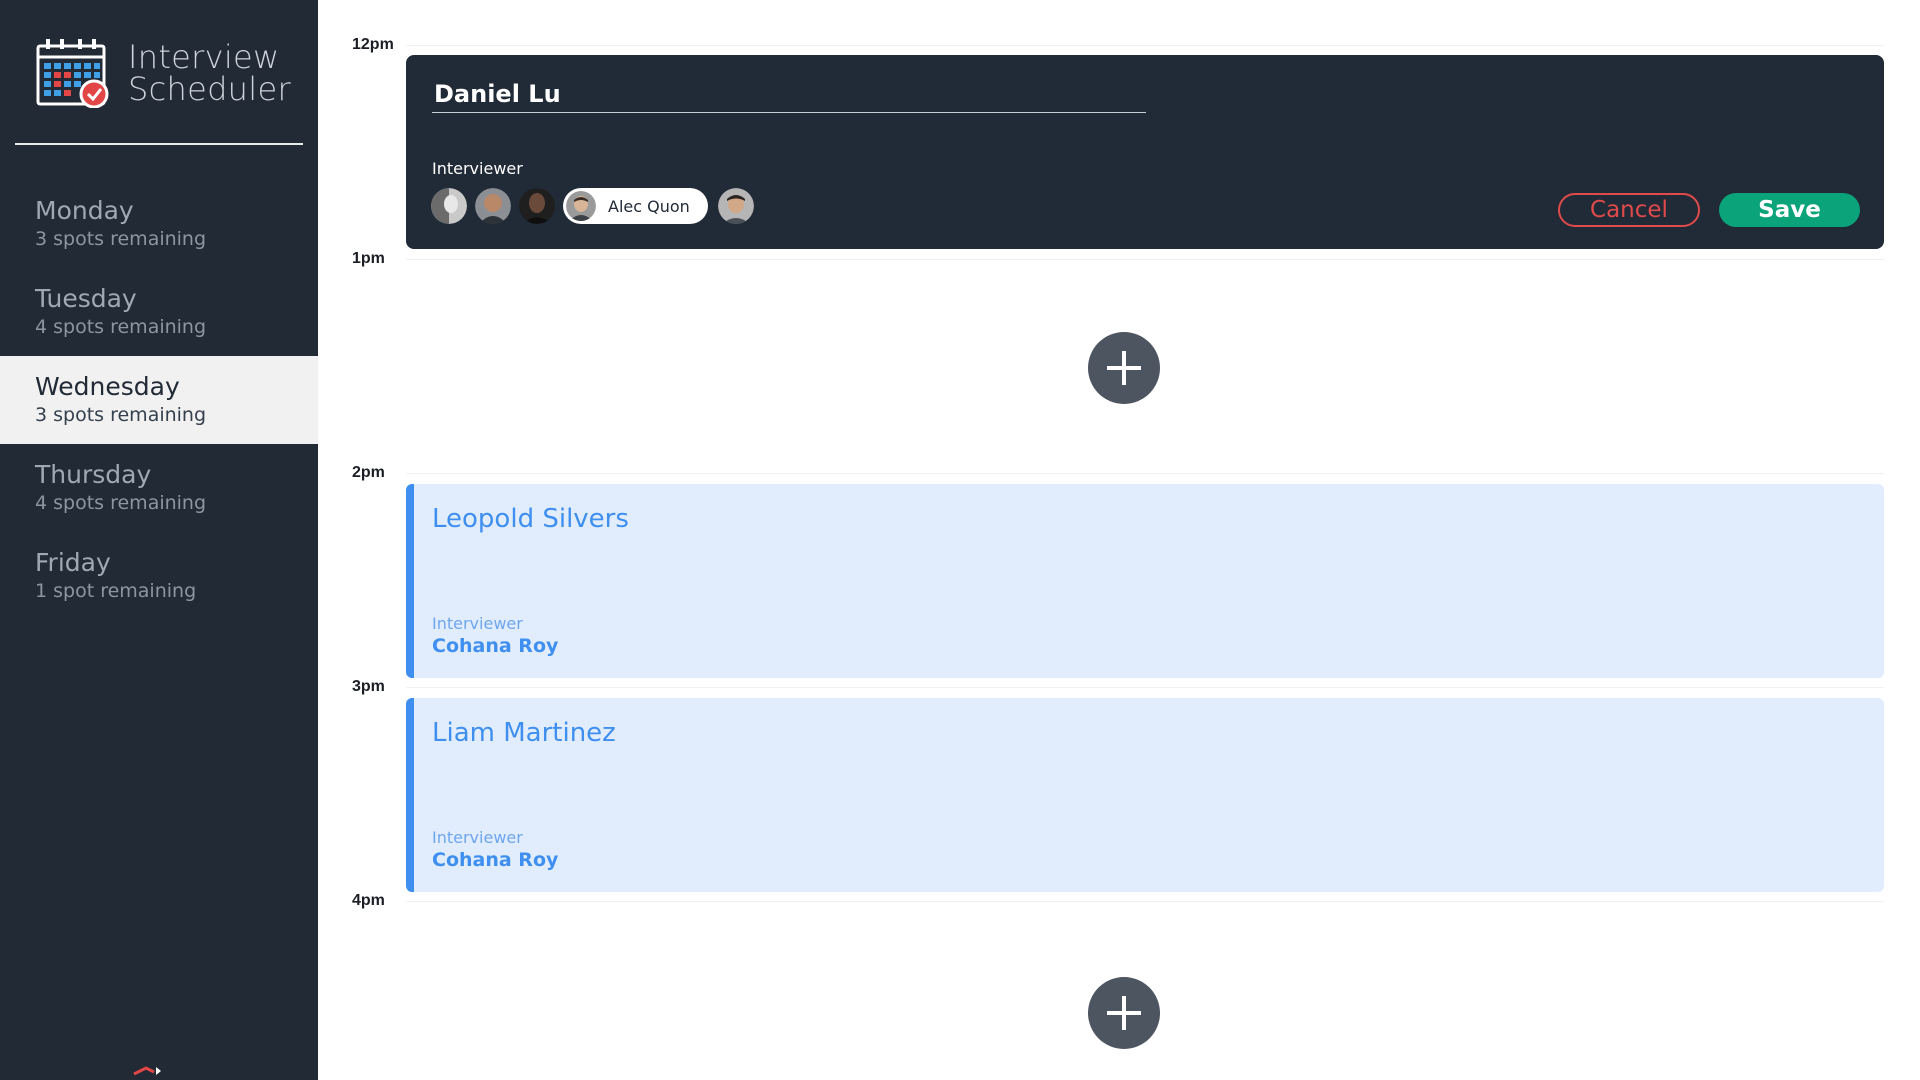 Image resolution: width=1920 pixels, height=1080 pixels. Describe the element at coordinates (530, 519) in the screenshot. I see `appointment-student: Leopold Silvers` at that location.